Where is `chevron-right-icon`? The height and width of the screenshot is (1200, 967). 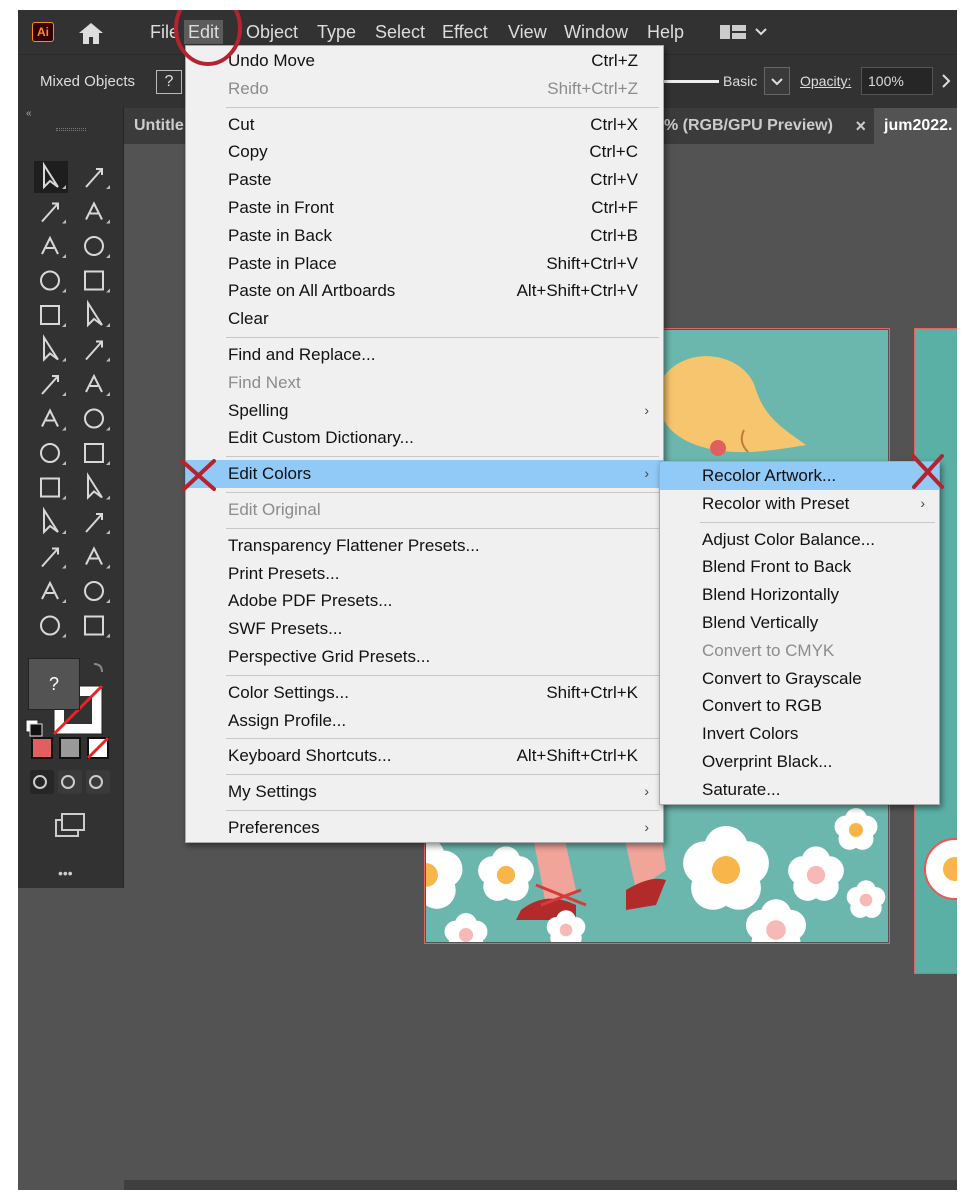 chevron-right-icon is located at coordinates (946, 81).